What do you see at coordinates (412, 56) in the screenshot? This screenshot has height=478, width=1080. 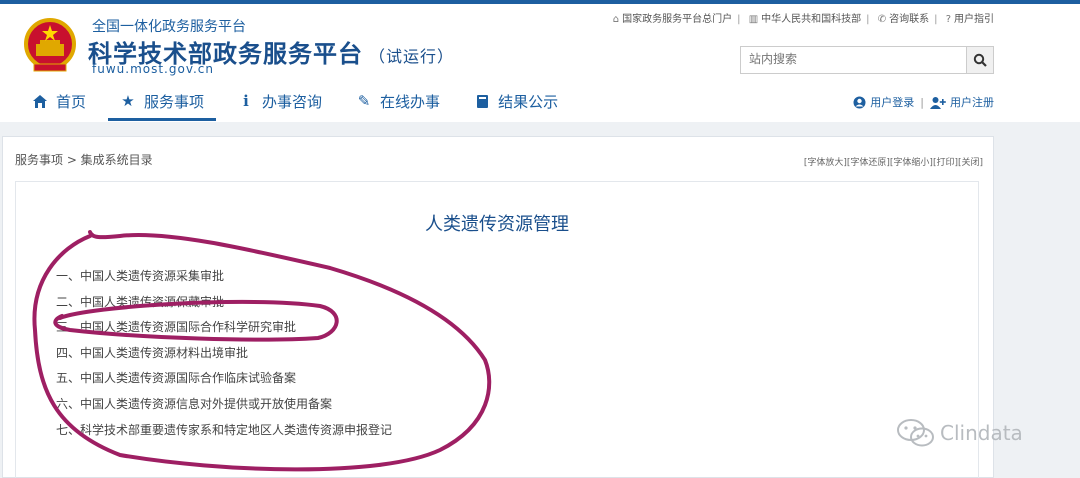 I see `trial-note: （试运行）` at bounding box center [412, 56].